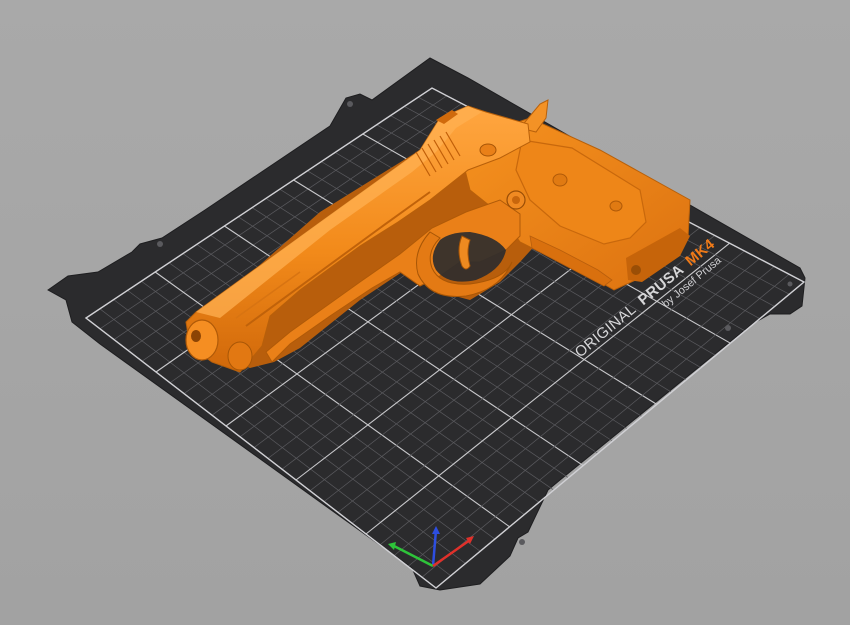 The height and width of the screenshot is (625, 850). Describe the element at coordinates (488, 150) in the screenshot. I see `safety-lever` at that location.